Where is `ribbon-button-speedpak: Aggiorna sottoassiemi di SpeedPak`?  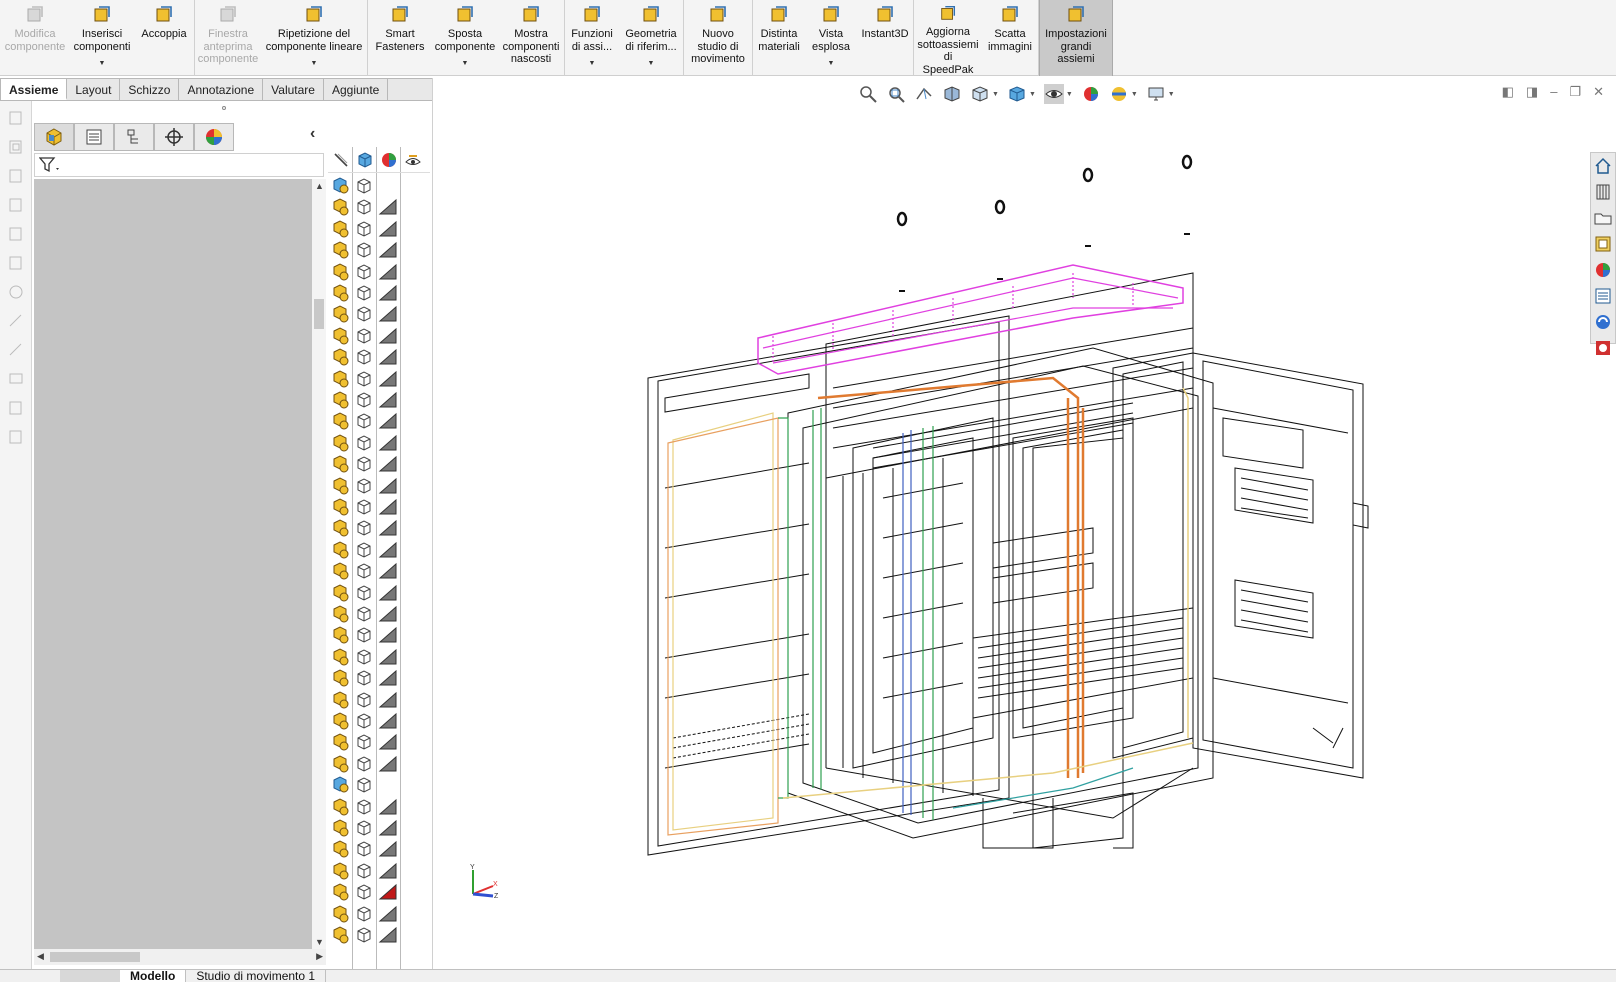
ribbon-button-speedpak: Aggiorna sottoassiemi di SpeedPak is located at coordinates (948, 38).